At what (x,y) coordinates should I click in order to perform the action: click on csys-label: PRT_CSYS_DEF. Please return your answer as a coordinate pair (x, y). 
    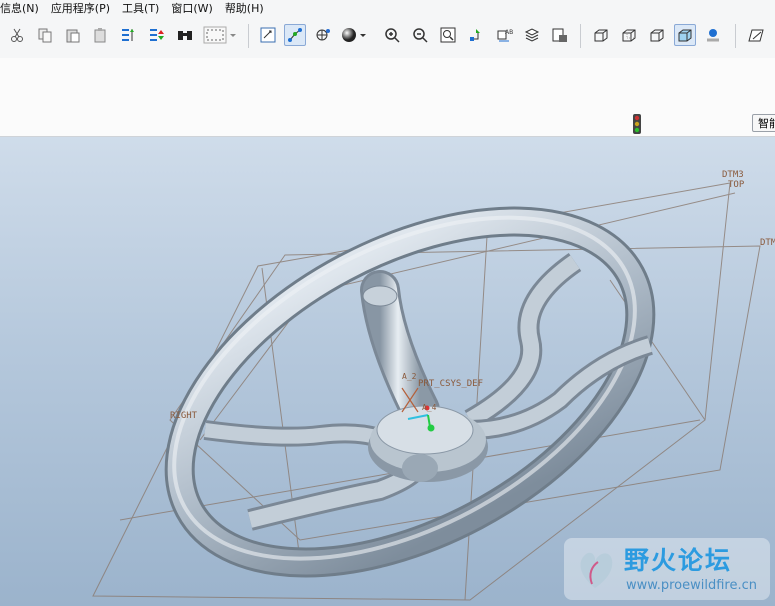
    Looking at the image, I should click on (451, 384).